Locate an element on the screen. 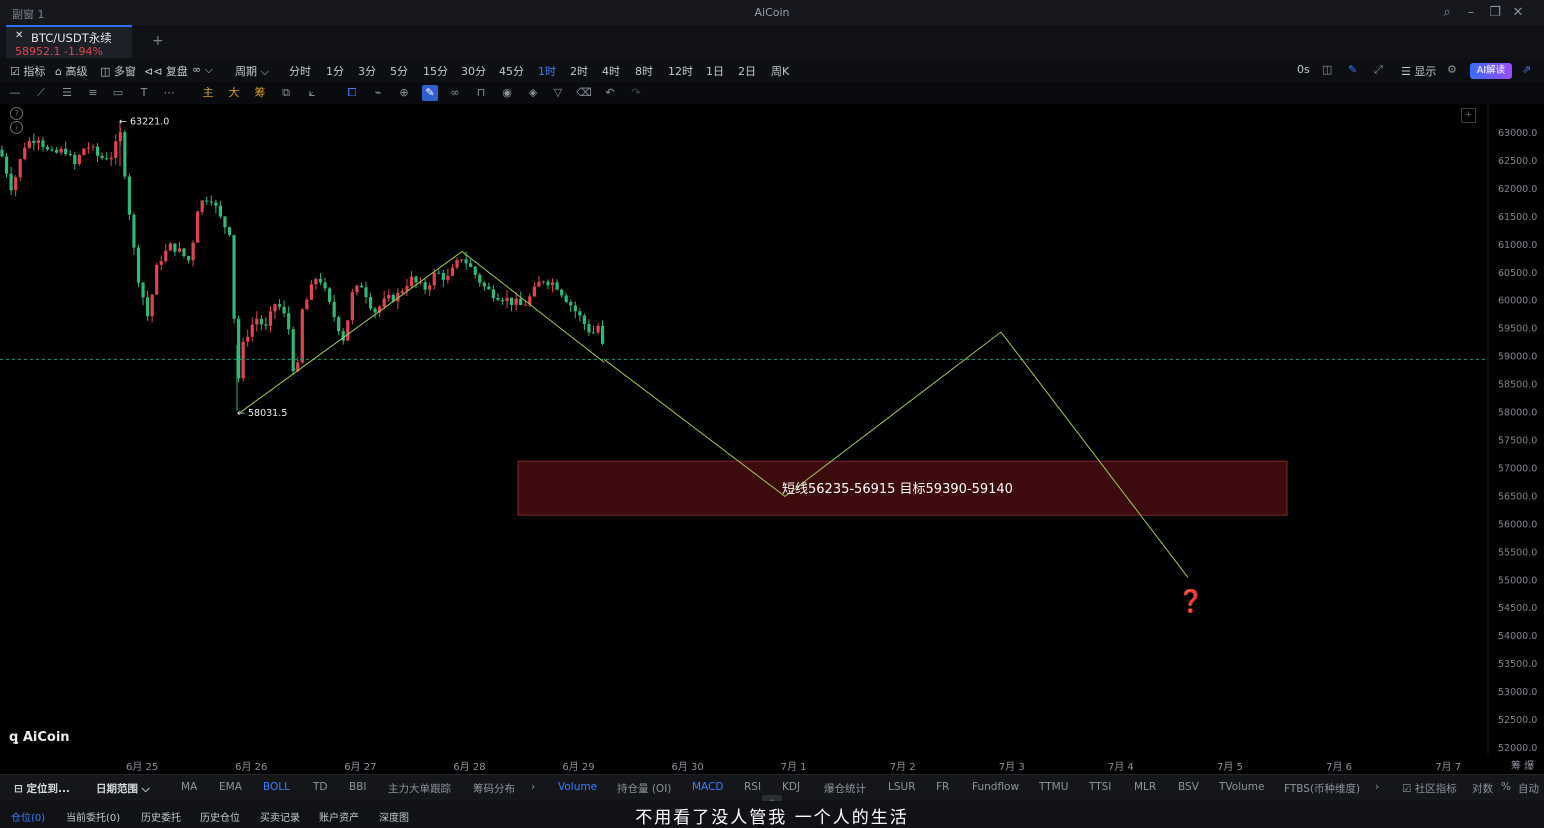  search-icon: ⌕ is located at coordinates (1447, 13).